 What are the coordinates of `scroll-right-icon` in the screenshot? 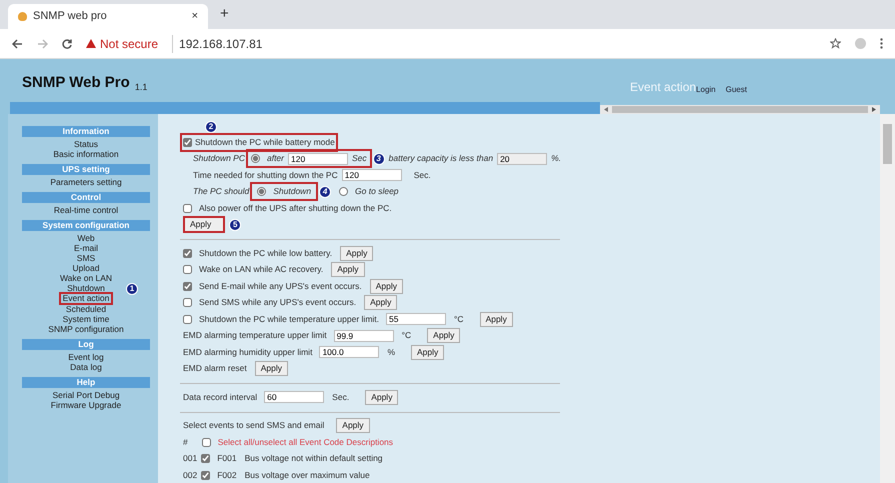 It's located at (874, 109).